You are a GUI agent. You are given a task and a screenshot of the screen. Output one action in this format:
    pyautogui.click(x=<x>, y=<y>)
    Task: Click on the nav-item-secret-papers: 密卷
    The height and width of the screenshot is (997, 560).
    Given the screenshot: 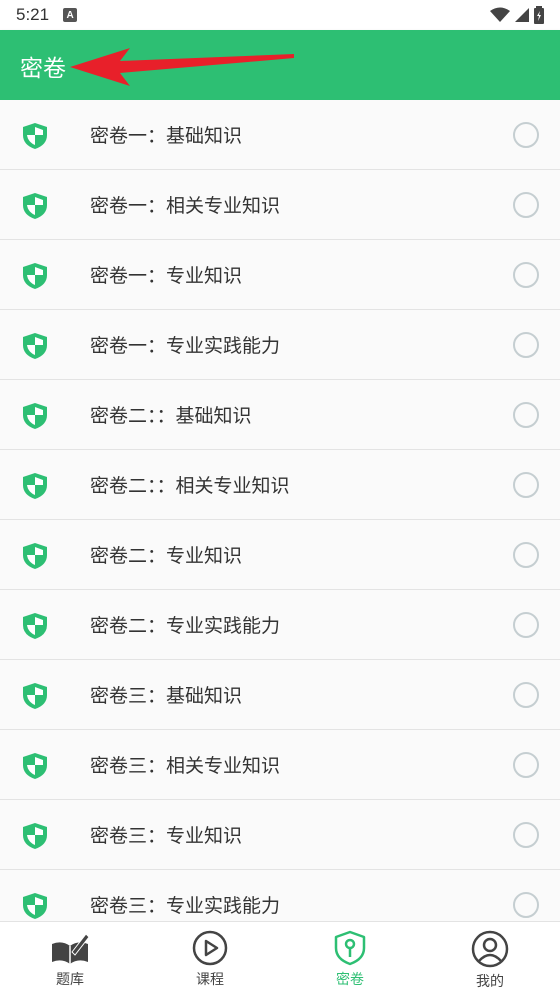 What is the action you would take?
    pyautogui.click(x=350, y=959)
    